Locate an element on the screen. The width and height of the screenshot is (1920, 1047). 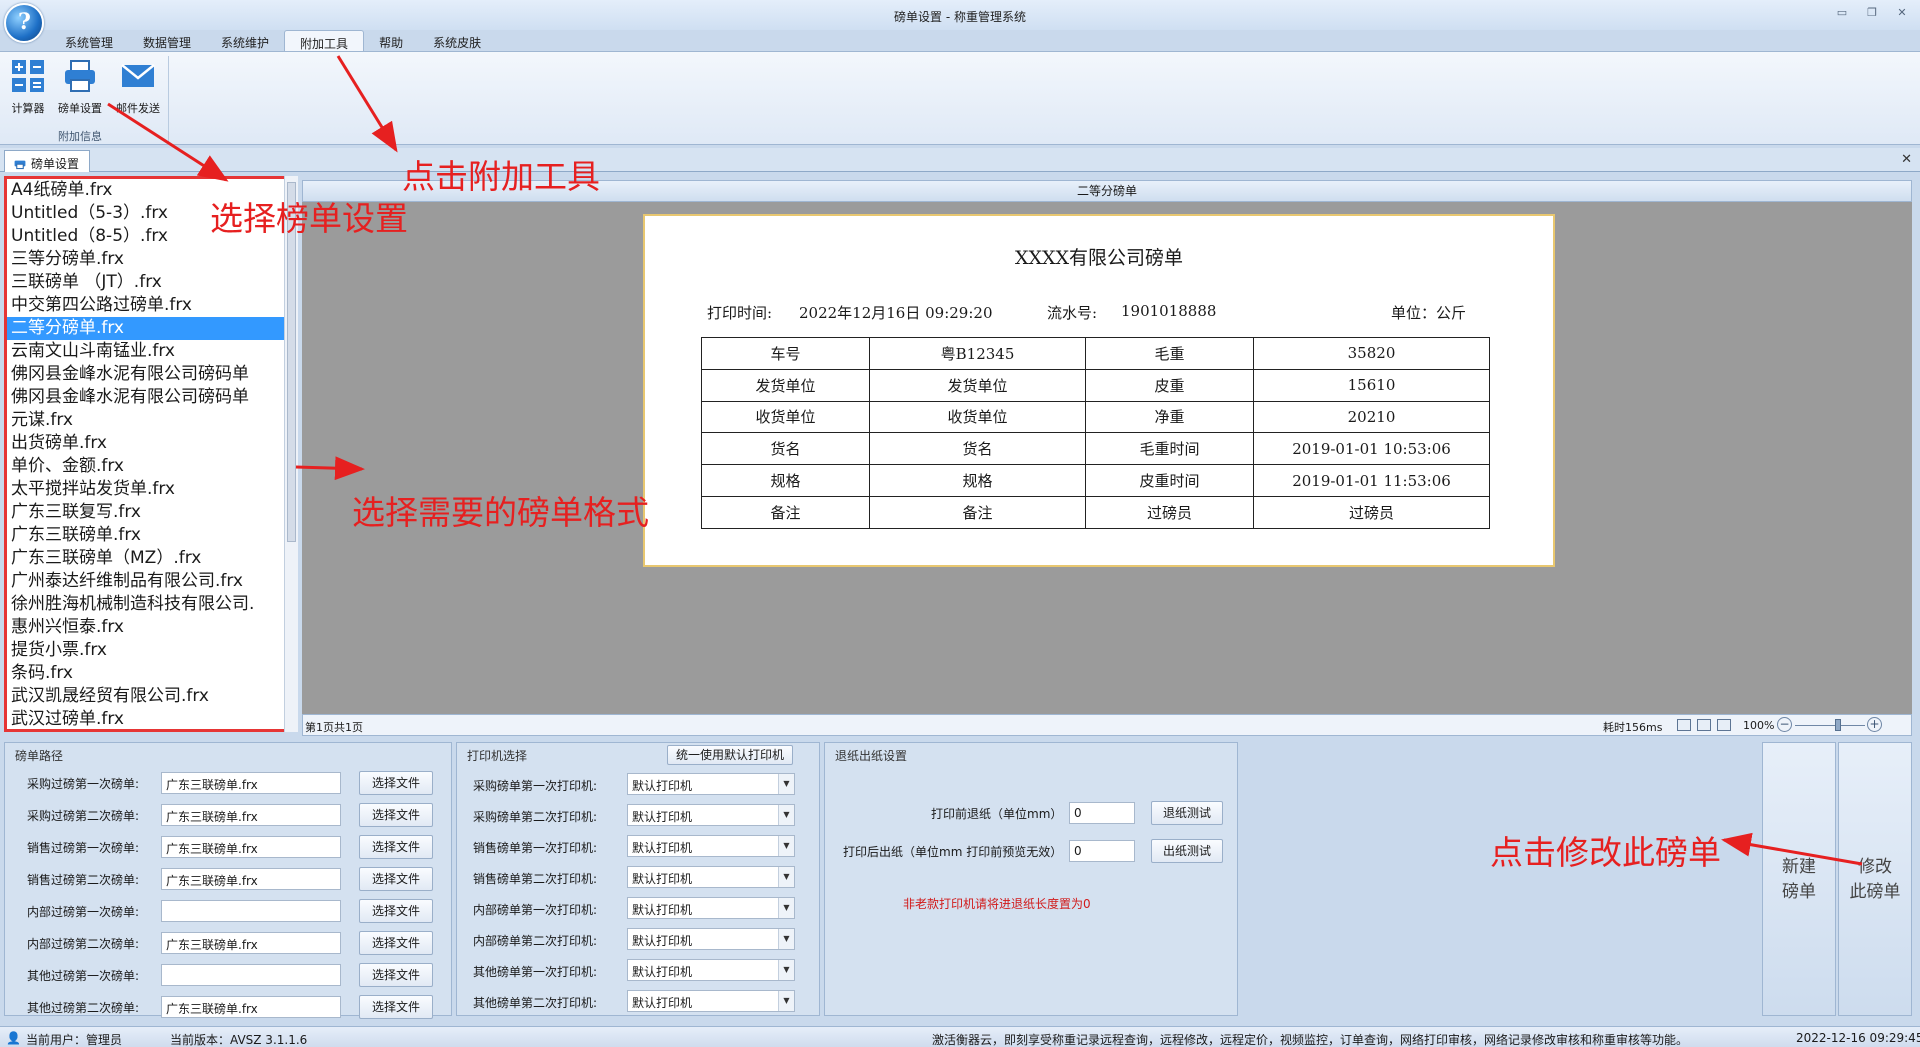
list-item: 中交第四公路过磅单.frx is located at coordinates (145, 305).